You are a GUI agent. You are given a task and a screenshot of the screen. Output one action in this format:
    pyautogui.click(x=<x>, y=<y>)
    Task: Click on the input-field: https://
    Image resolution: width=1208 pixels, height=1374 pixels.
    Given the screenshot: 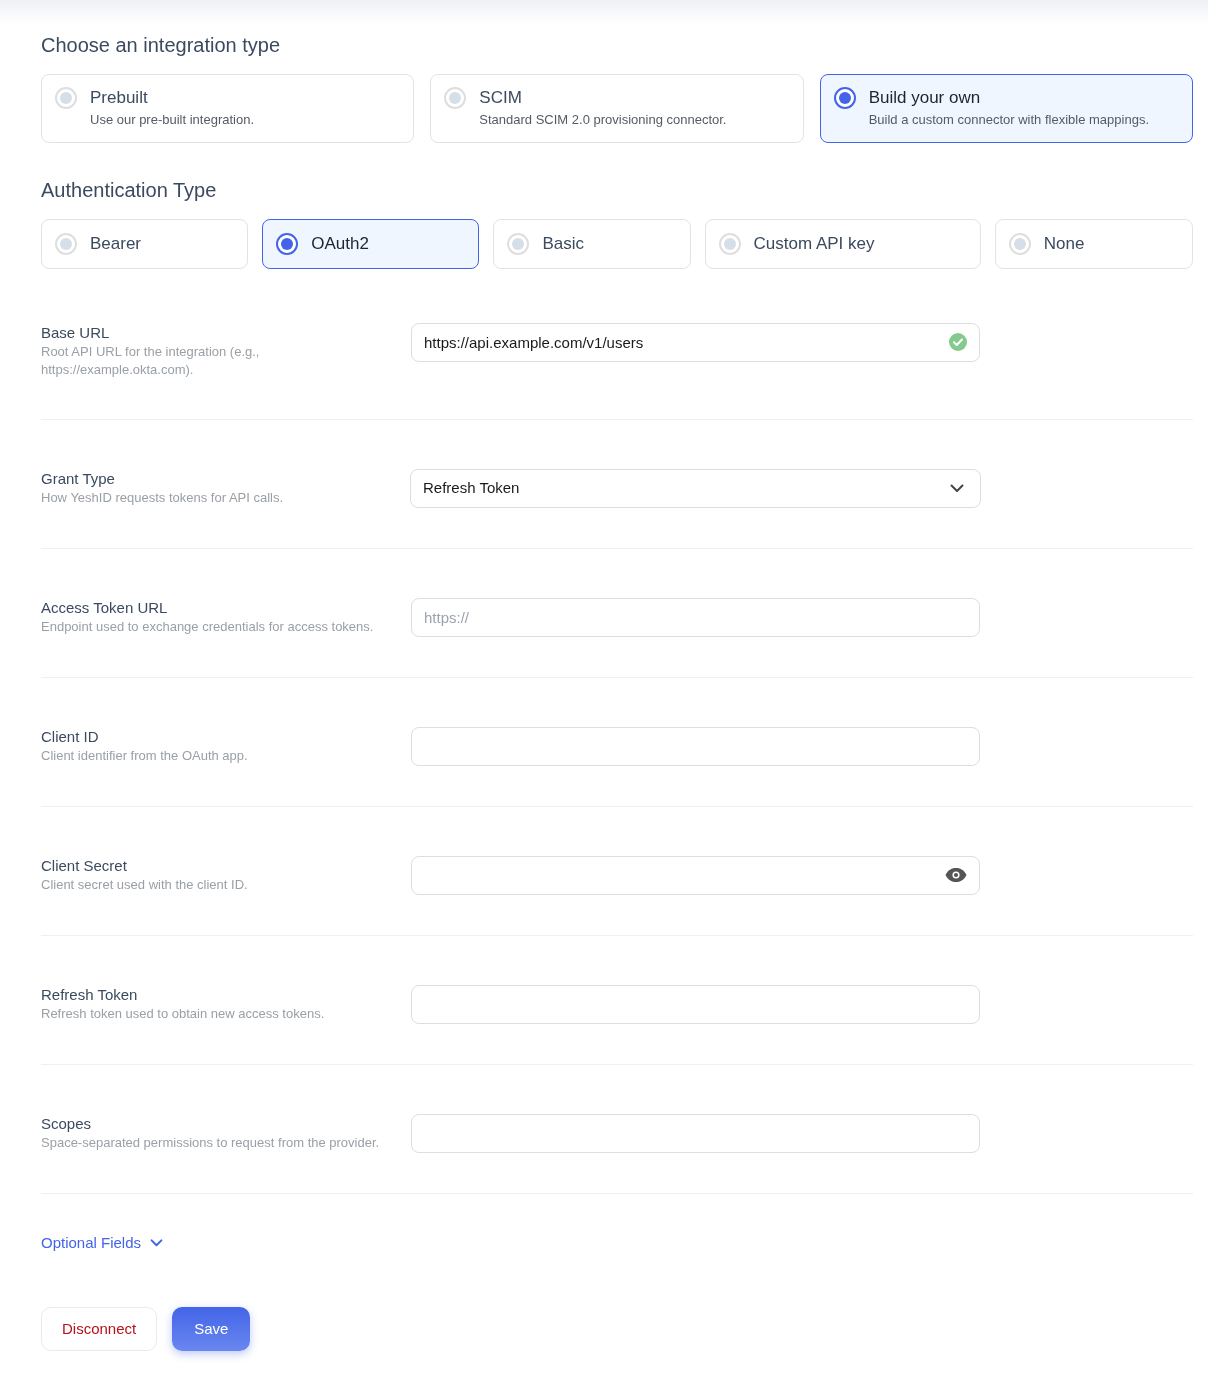 What is the action you would take?
    pyautogui.click(x=695, y=617)
    